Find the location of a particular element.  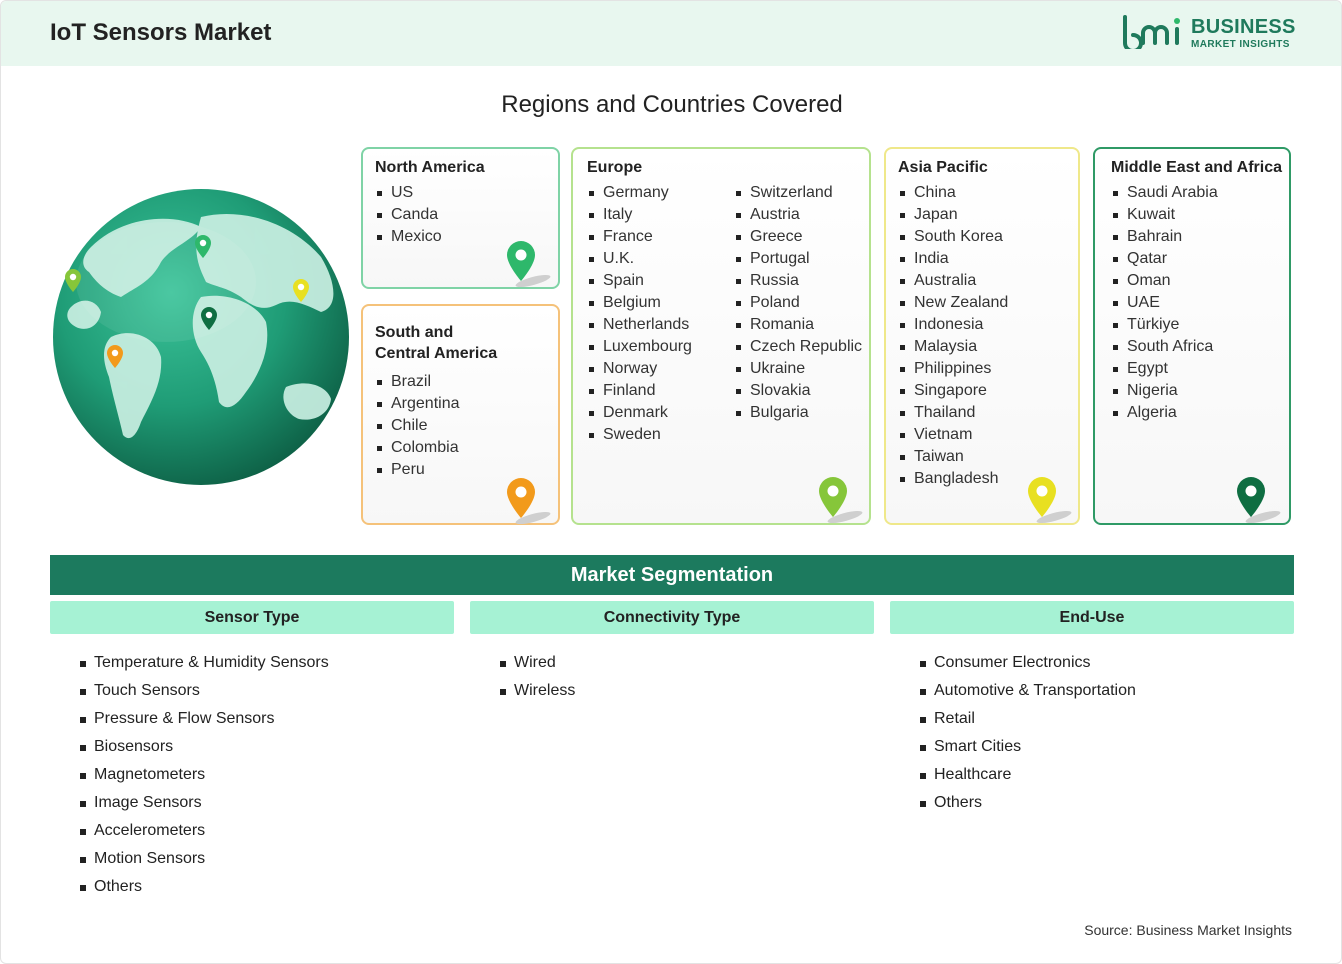

segment-item: Magnetometers is located at coordinates (204, 775).